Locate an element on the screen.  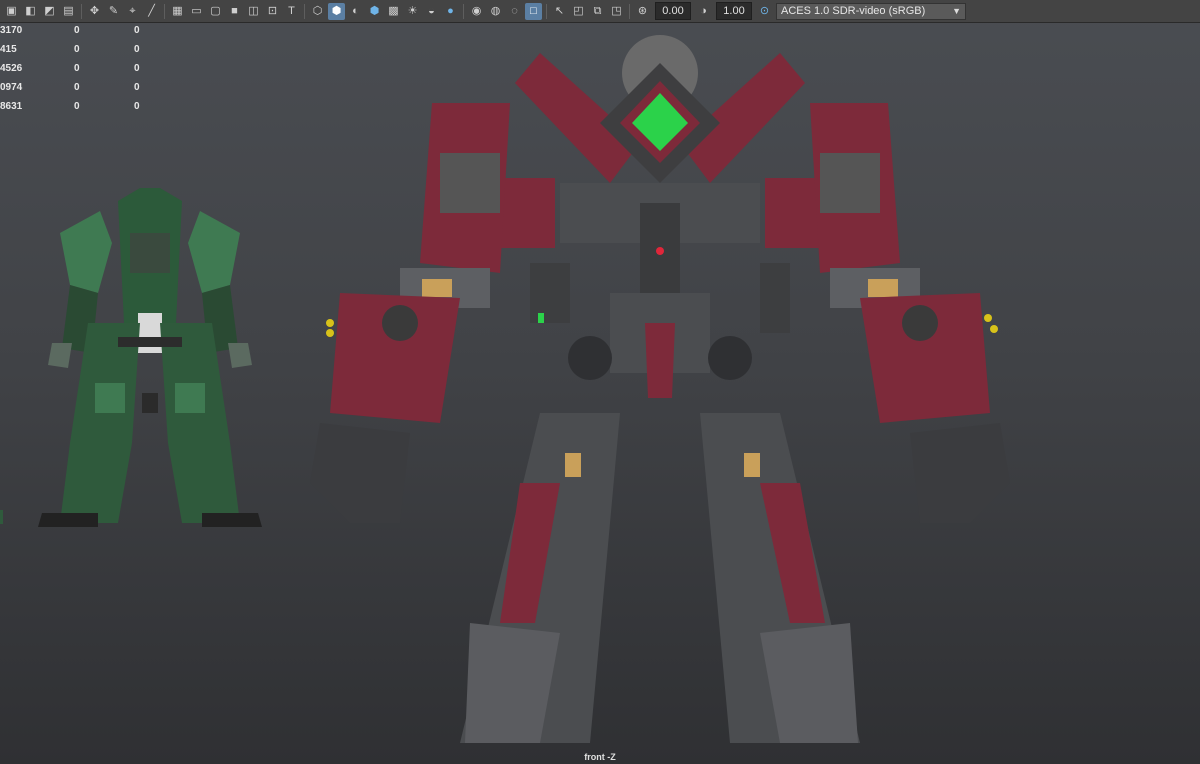
smooth-shade-icon: ⬢ is located at coordinates (336, 11).